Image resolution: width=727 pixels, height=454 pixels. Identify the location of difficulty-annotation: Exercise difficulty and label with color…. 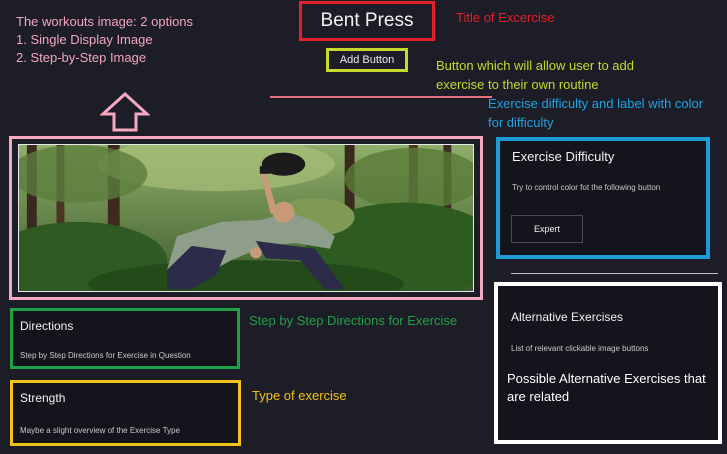
(596, 113).